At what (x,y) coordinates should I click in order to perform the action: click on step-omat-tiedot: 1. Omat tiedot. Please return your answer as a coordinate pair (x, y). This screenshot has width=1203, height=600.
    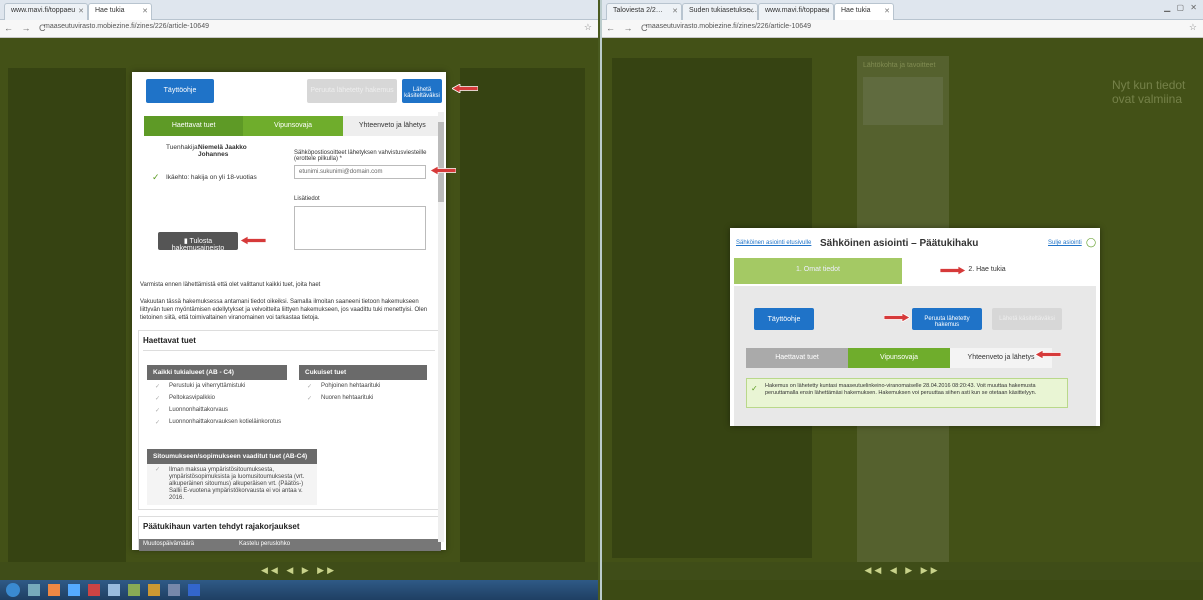
    Looking at the image, I should click on (818, 271).